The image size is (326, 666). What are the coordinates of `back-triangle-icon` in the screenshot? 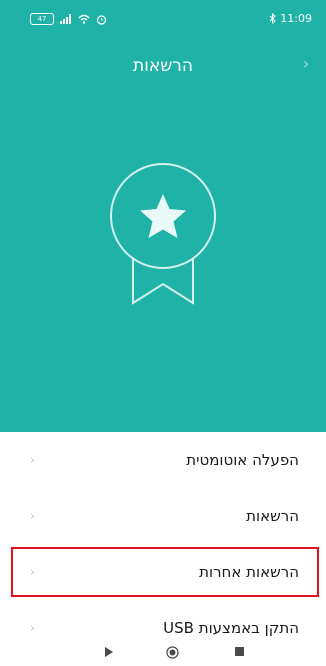 It's located at (109, 652).